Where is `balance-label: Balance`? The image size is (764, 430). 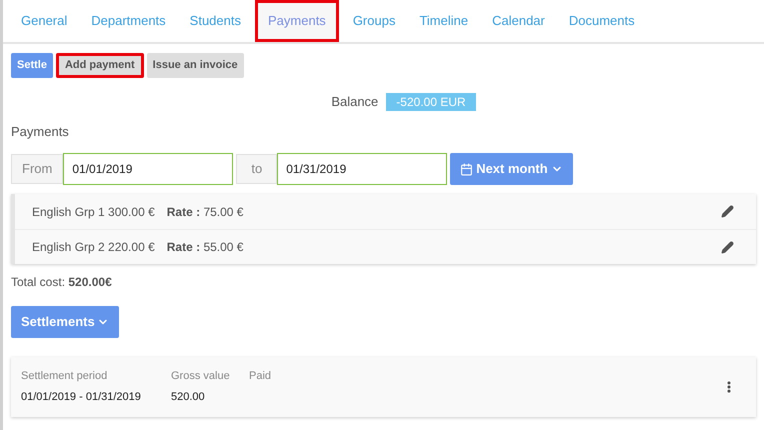 balance-label: Balance is located at coordinates (354, 102).